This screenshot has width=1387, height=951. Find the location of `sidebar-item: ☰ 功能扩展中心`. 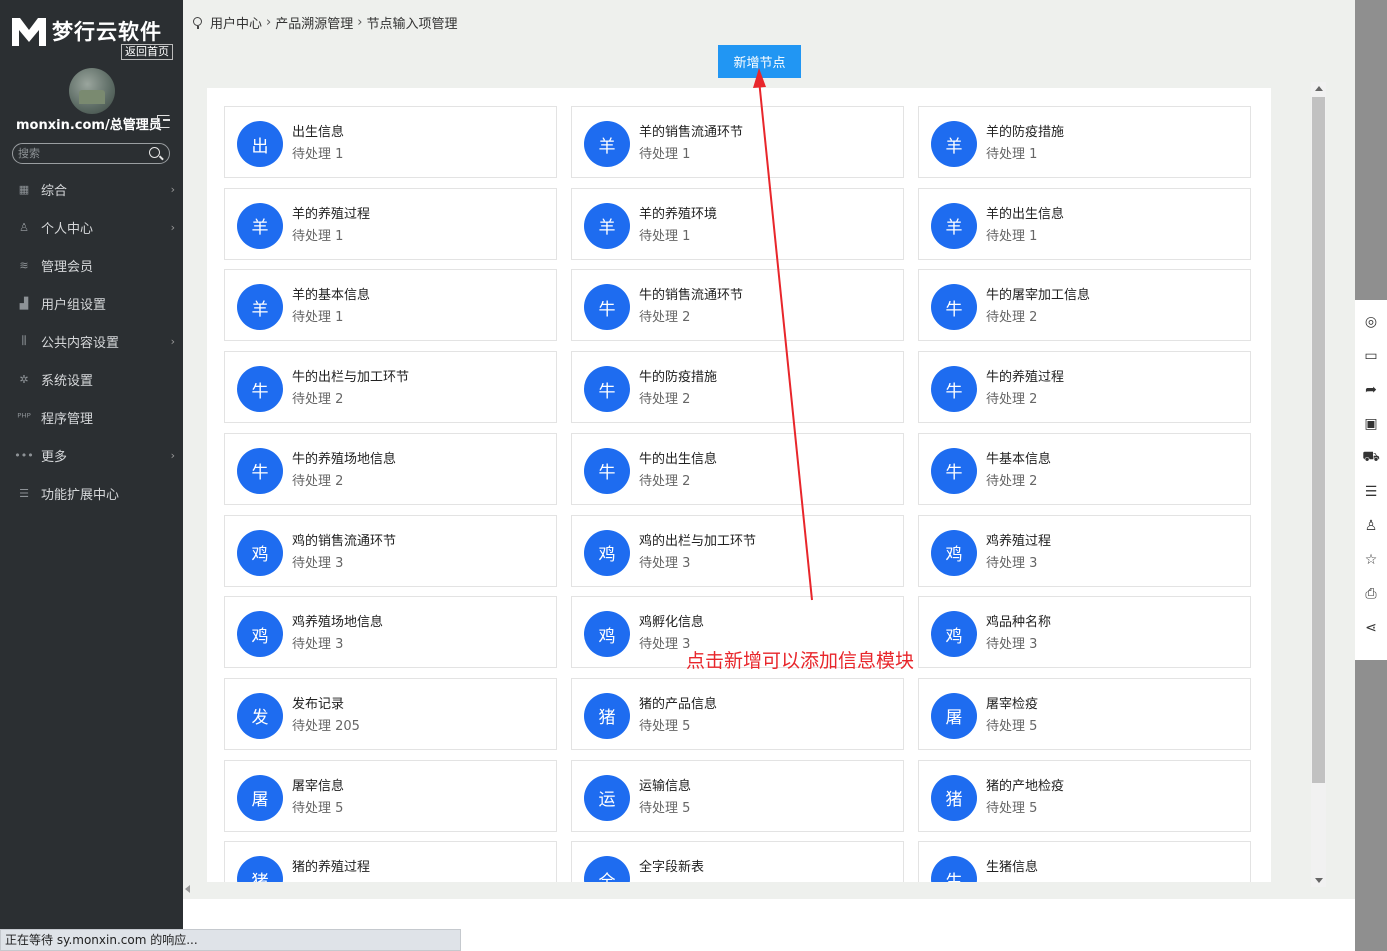

sidebar-item: ☰ 功能扩展中心 is located at coordinates (91, 493).